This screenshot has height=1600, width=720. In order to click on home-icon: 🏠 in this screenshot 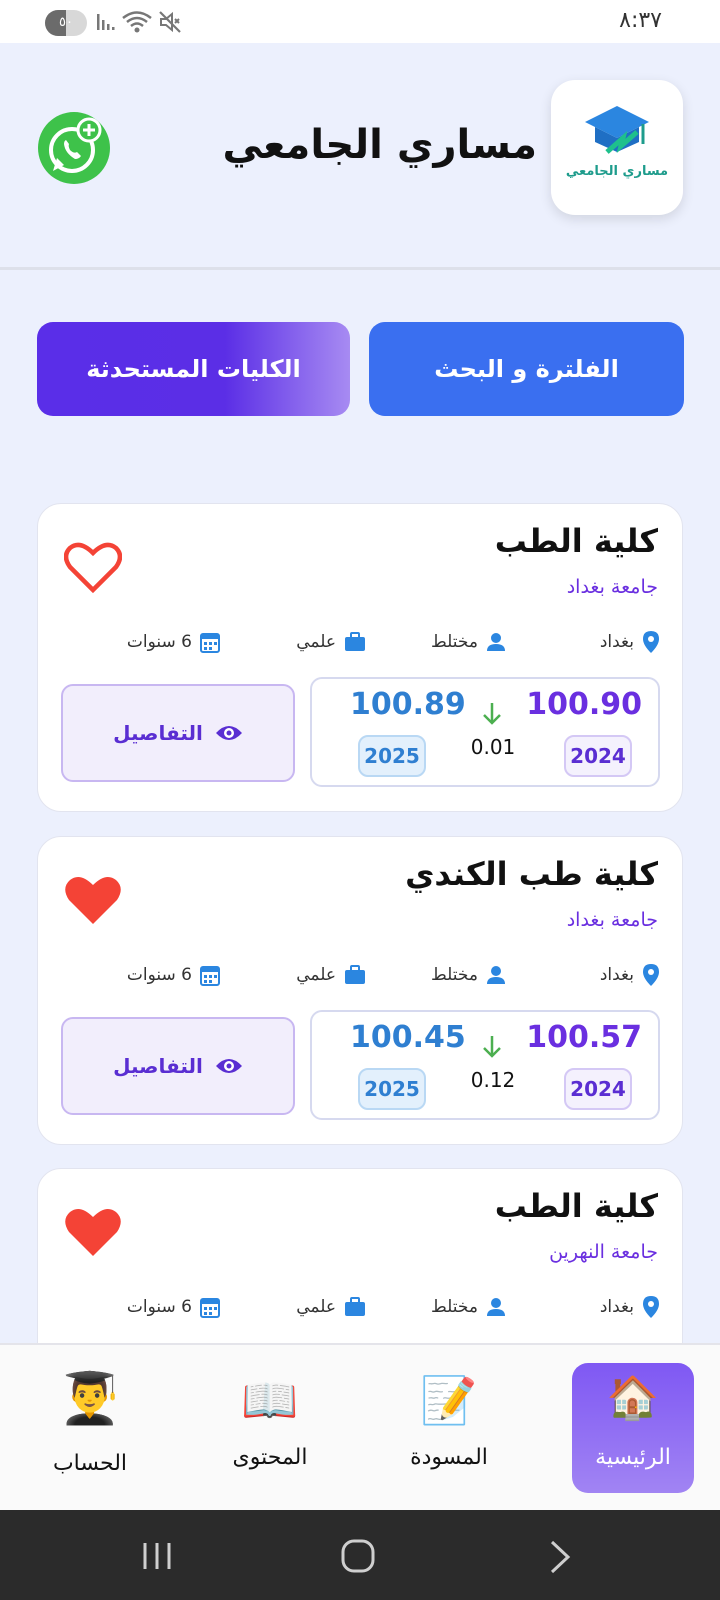, I will do `click(633, 1397)`.